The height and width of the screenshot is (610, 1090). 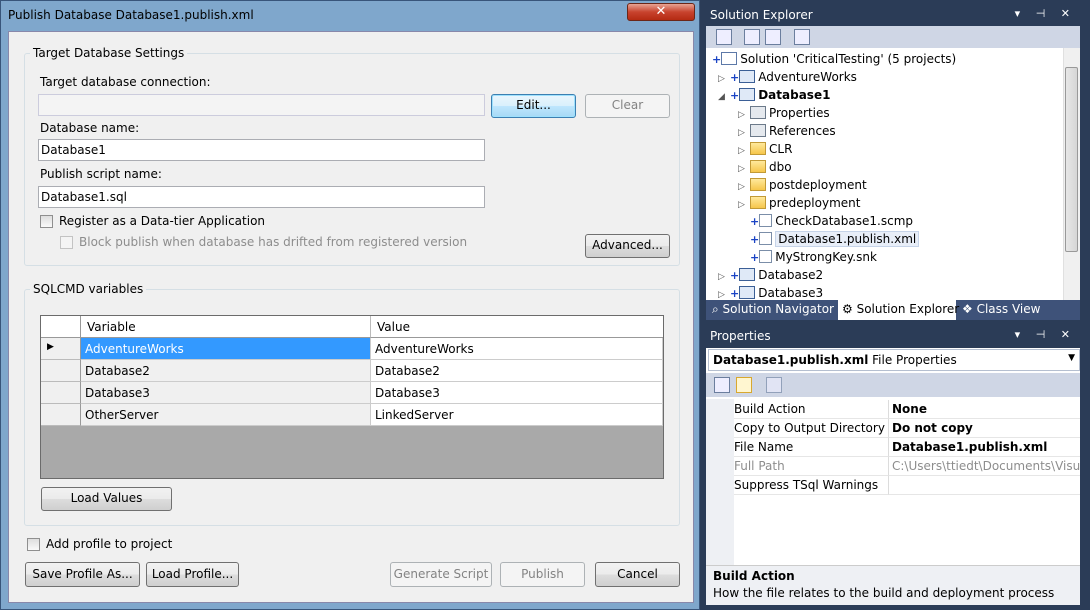 I want to click on property-row-file-name: File Name Database1.publish.xml, so click(x=893, y=447).